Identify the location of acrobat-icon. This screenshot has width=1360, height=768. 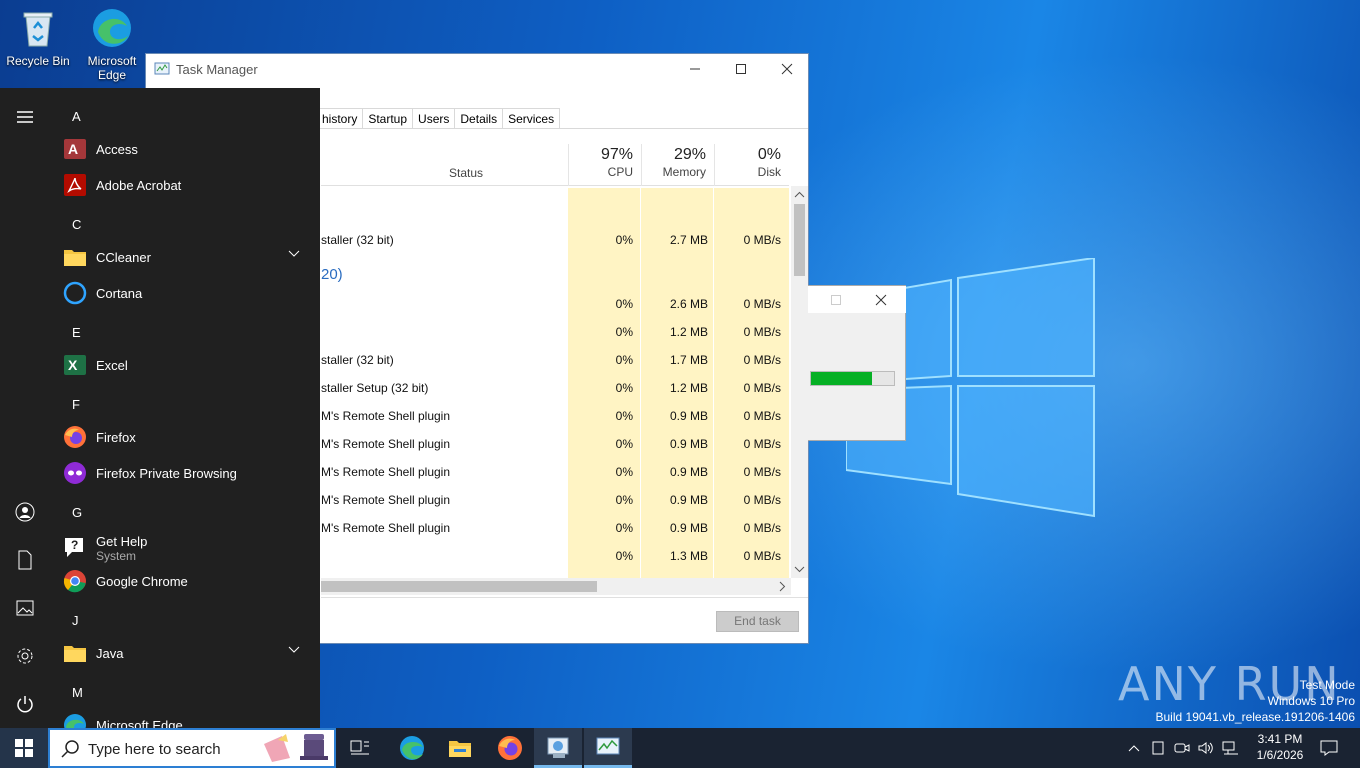
(75, 185).